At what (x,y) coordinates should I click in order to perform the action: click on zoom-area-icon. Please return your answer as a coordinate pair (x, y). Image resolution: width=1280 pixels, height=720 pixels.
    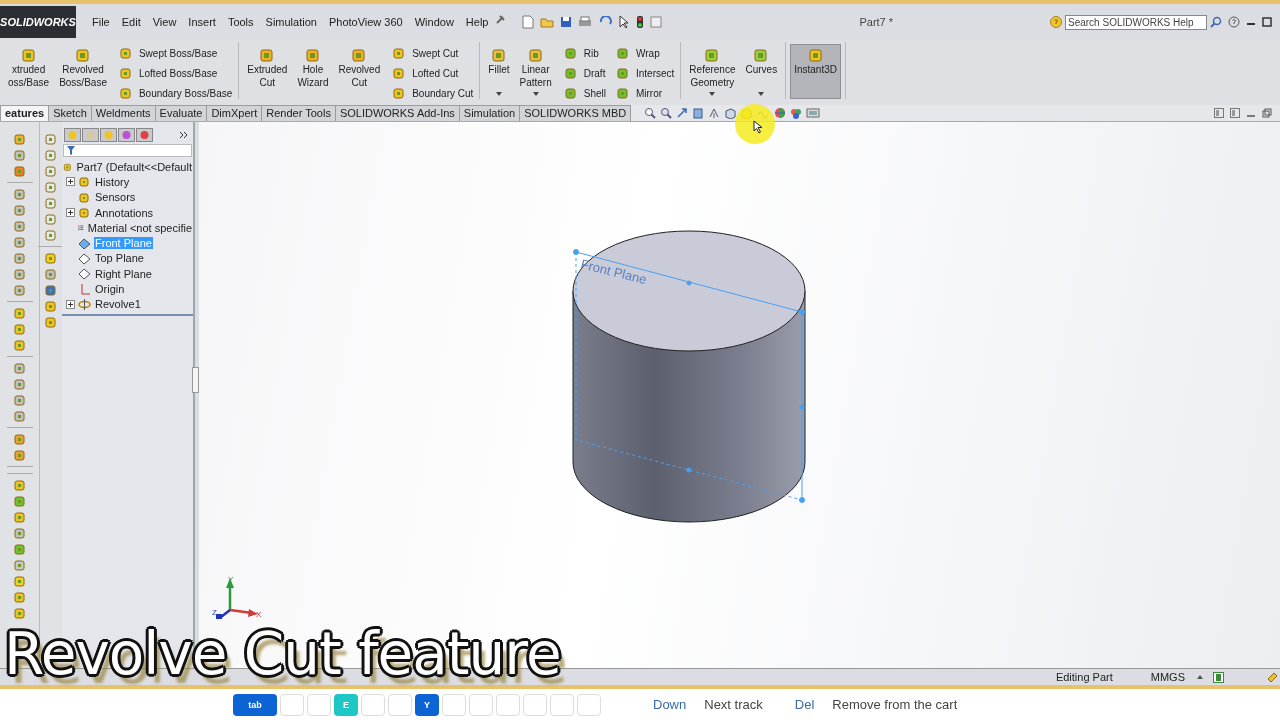
    Looking at the image, I should click on (666, 113).